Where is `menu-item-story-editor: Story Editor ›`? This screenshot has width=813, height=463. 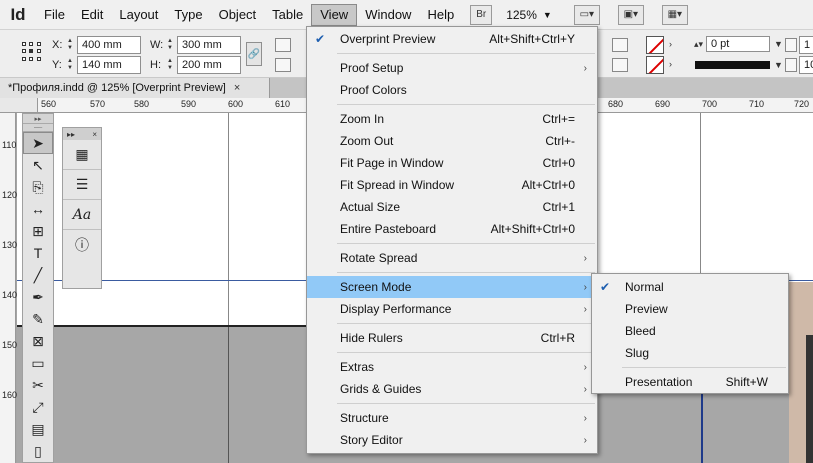
menu-item-story-editor: Story Editor › is located at coordinates (452, 440).